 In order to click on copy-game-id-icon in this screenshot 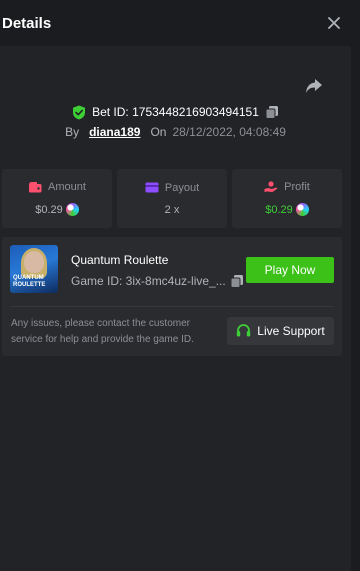, I will do `click(237, 281)`.